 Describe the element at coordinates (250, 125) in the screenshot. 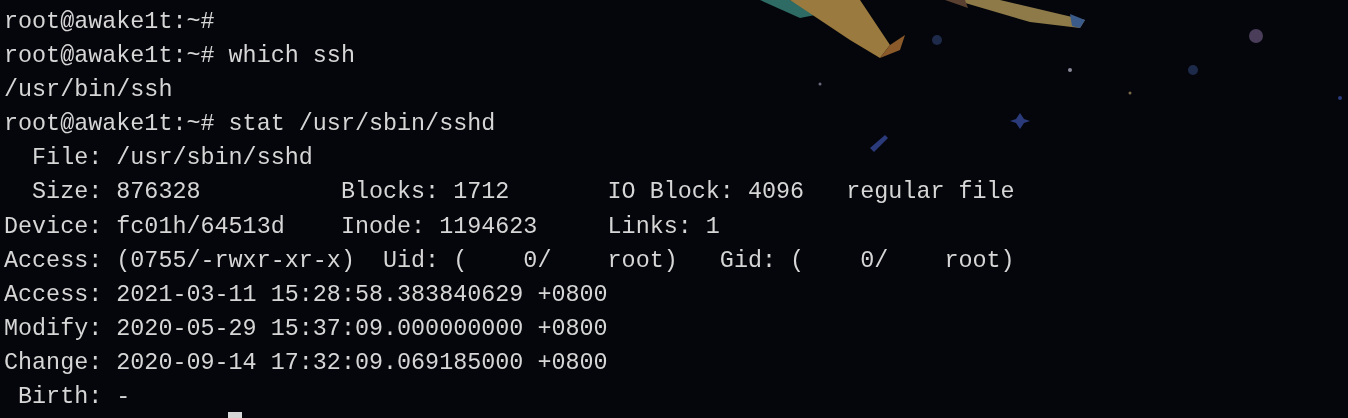

I see `terminal-line: root@awake1t:~# stat /usr/sbin/sshd` at that location.